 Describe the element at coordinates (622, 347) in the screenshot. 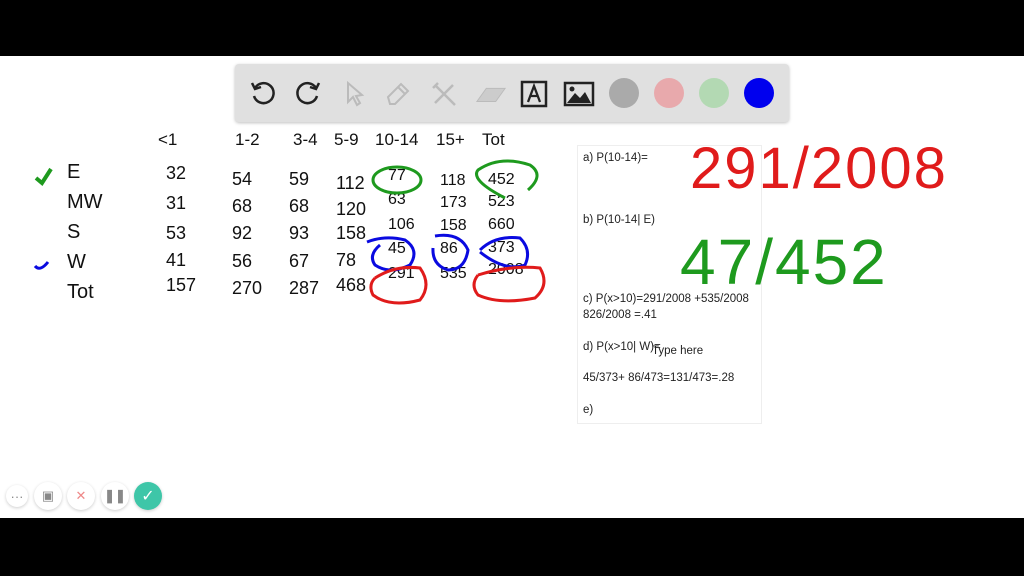

I see `note-d: d) P(x>10| W)=` at that location.